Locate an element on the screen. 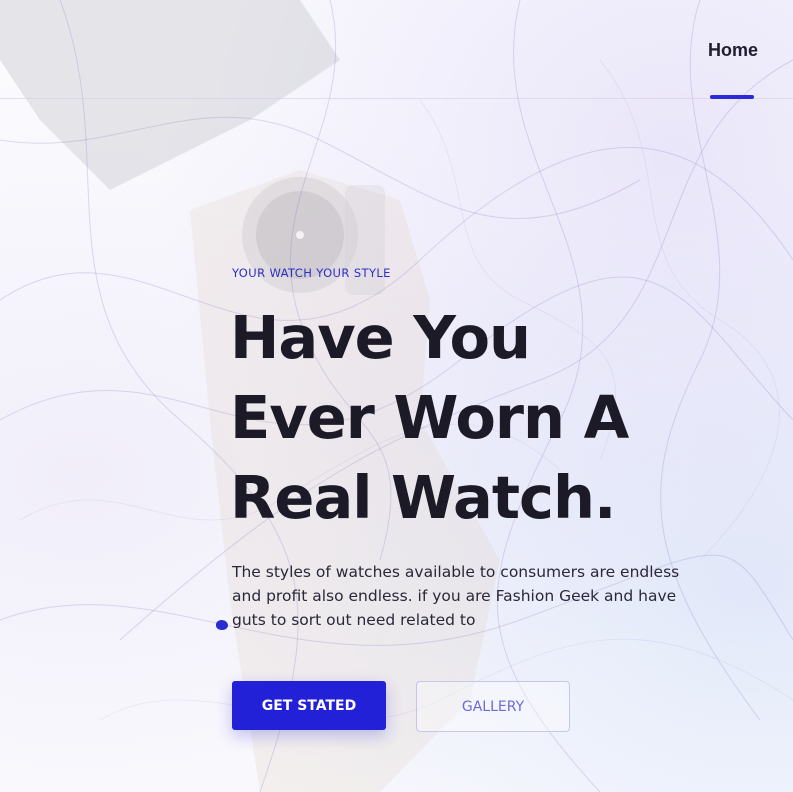  headline-line-3: Real Watch. is located at coordinates (423, 497).